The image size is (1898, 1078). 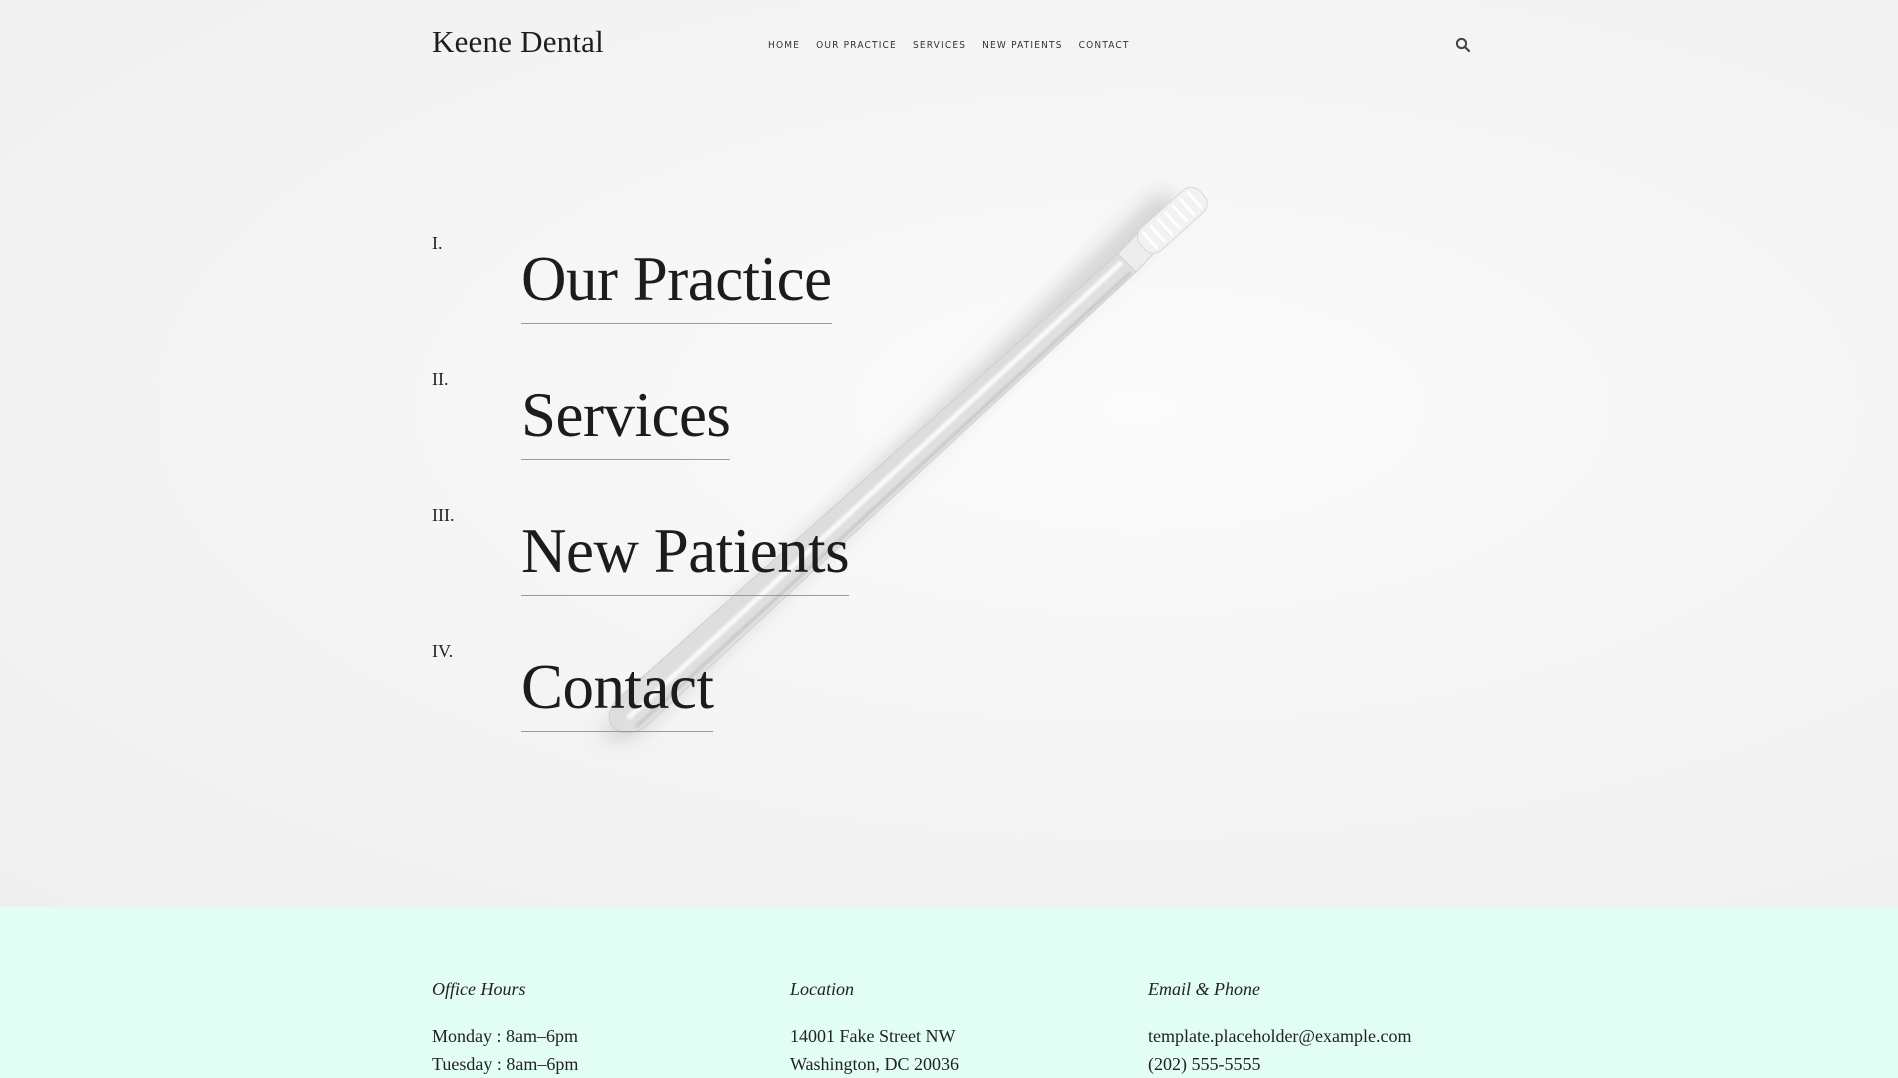 I want to click on address-line: 14001 Fake Street NW, so click(x=873, y=1036).